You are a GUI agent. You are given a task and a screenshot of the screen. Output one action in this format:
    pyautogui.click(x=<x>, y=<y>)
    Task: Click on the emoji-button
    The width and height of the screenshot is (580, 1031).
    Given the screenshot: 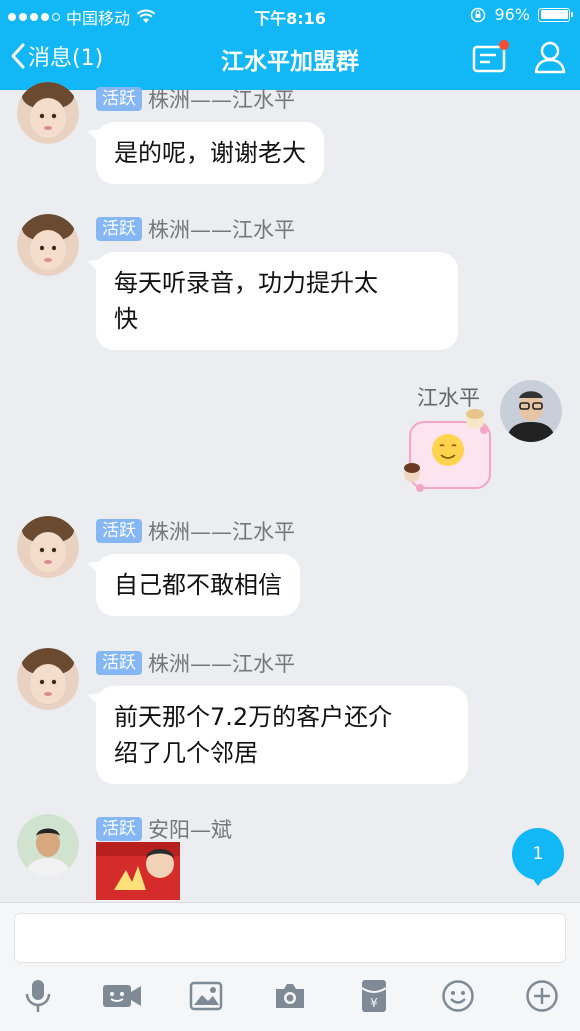 What is the action you would take?
    pyautogui.click(x=458, y=996)
    